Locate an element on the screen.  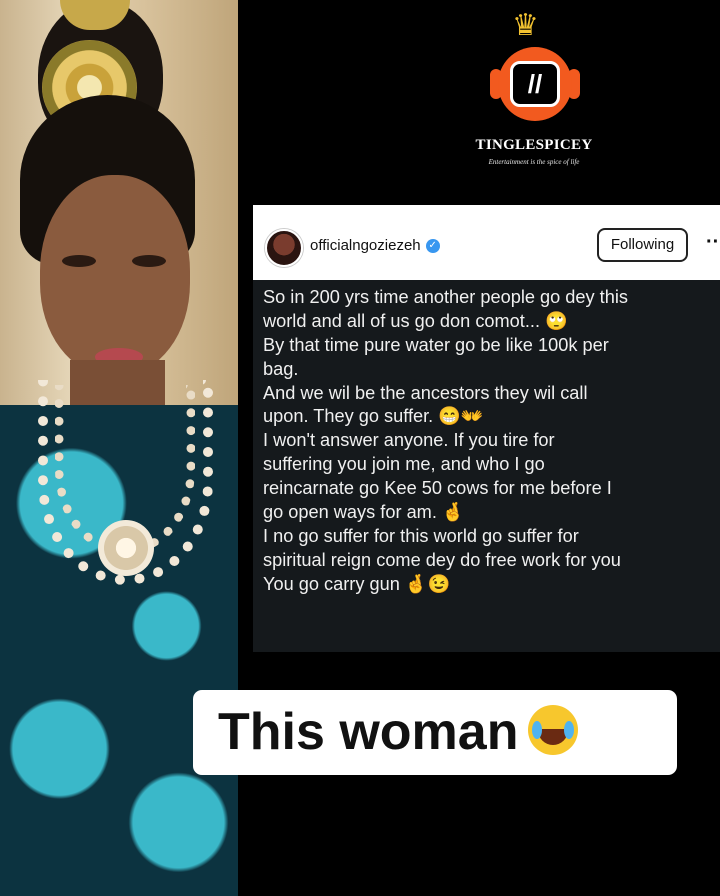
caption-box: This woman is located at coordinates (435, 732).